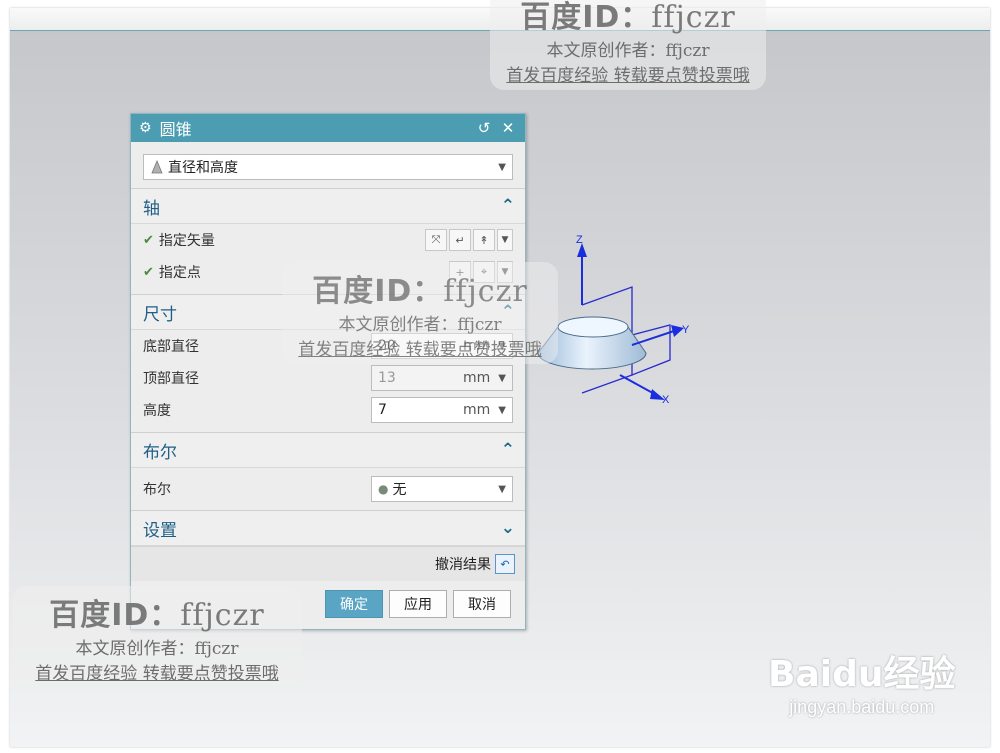 The height and width of the screenshot is (753, 1000). I want to click on baidu-logo: Baidu经验 jingyan.baidu.com, so click(861, 681).